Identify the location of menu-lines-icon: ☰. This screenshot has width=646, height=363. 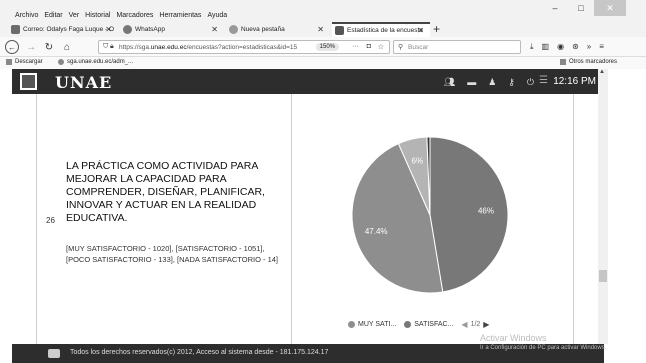
(543, 80).